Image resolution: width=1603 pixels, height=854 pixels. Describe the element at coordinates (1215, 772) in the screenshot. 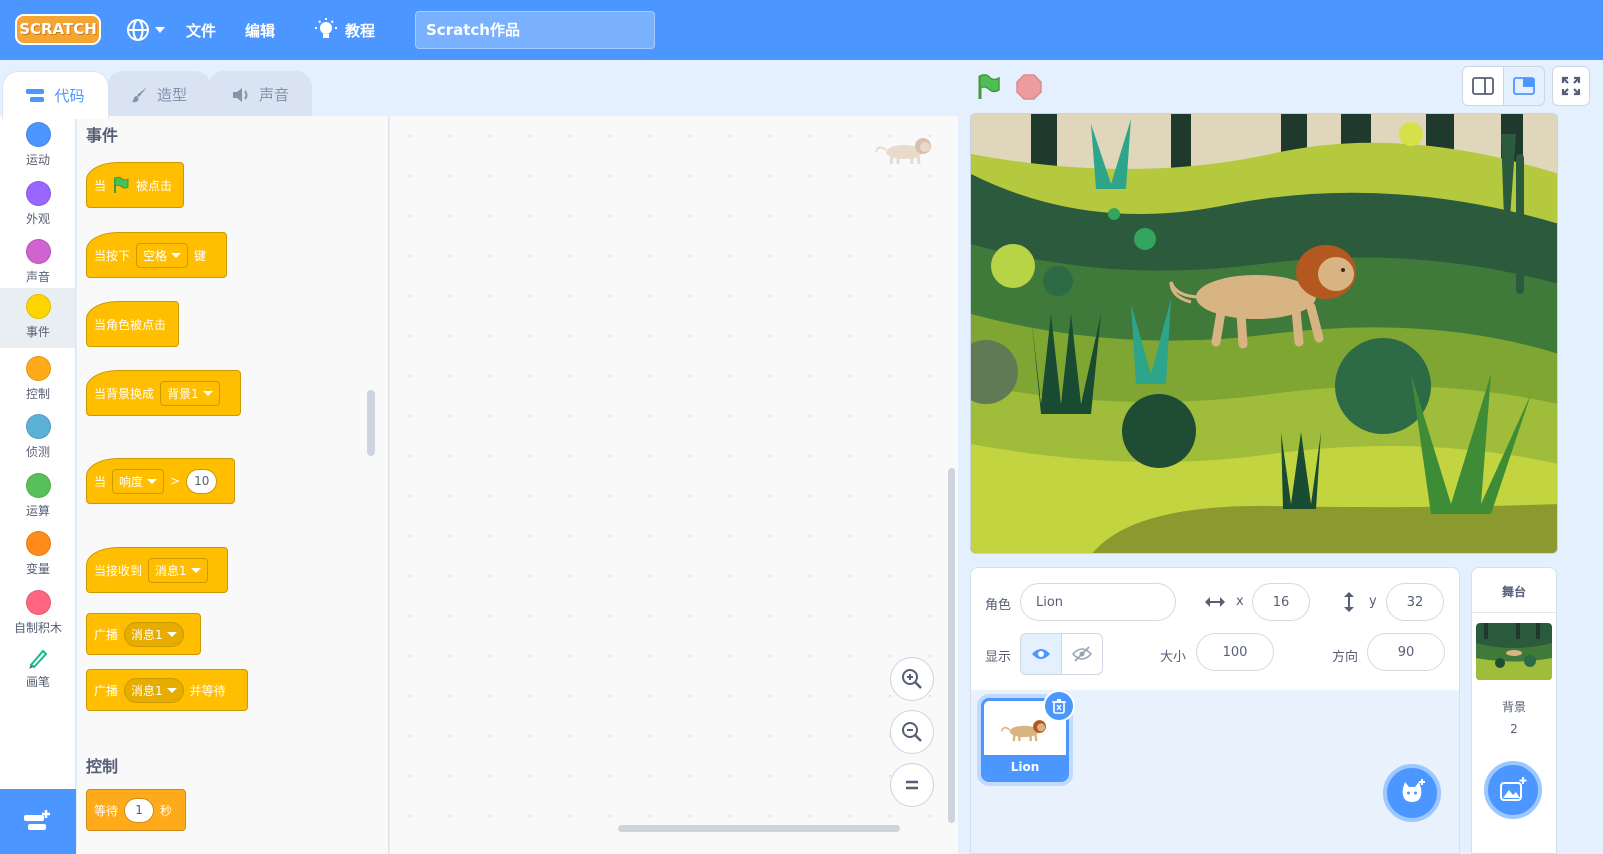

I see `sprite-list: Lion` at that location.